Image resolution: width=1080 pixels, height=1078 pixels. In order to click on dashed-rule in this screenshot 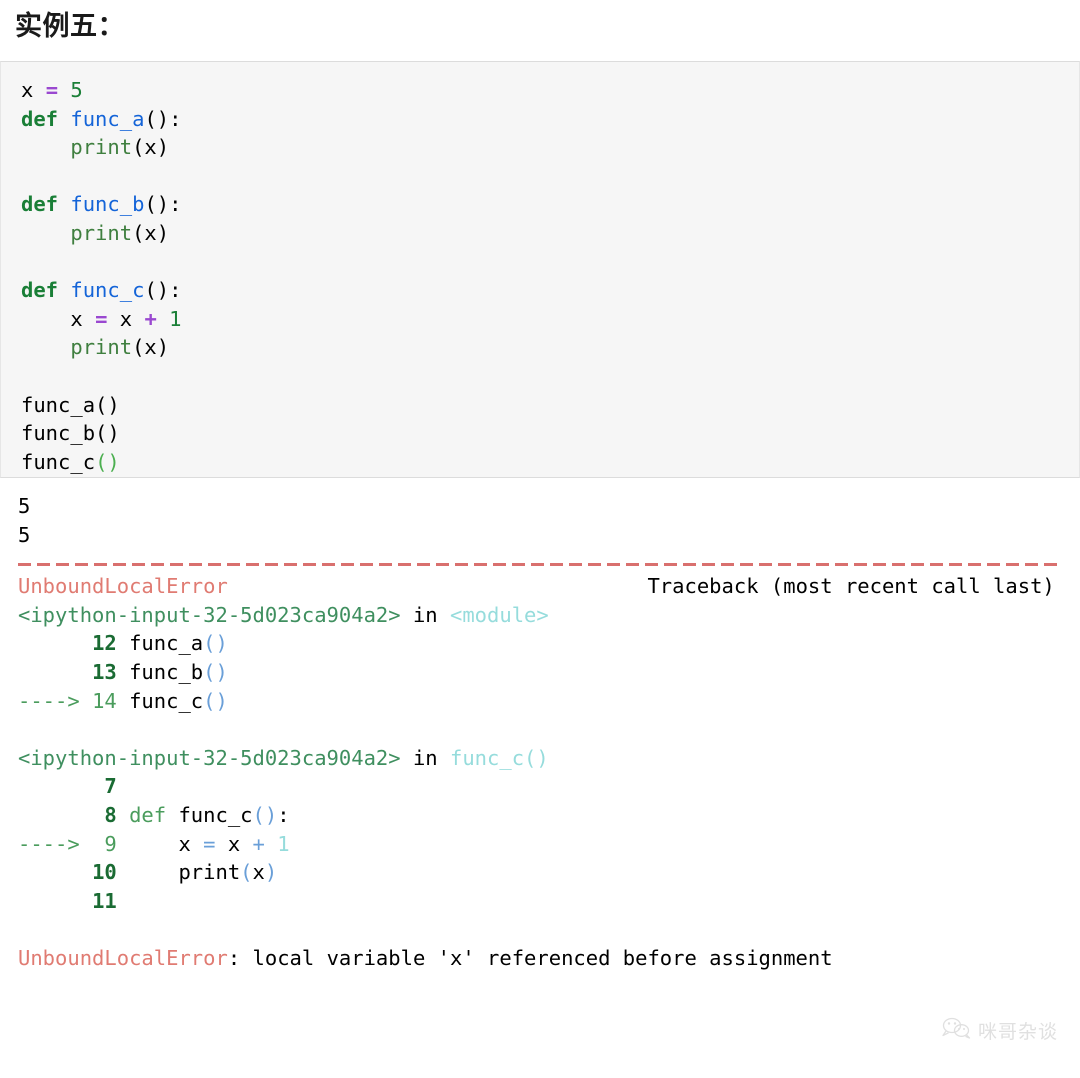, I will do `click(540, 565)`.